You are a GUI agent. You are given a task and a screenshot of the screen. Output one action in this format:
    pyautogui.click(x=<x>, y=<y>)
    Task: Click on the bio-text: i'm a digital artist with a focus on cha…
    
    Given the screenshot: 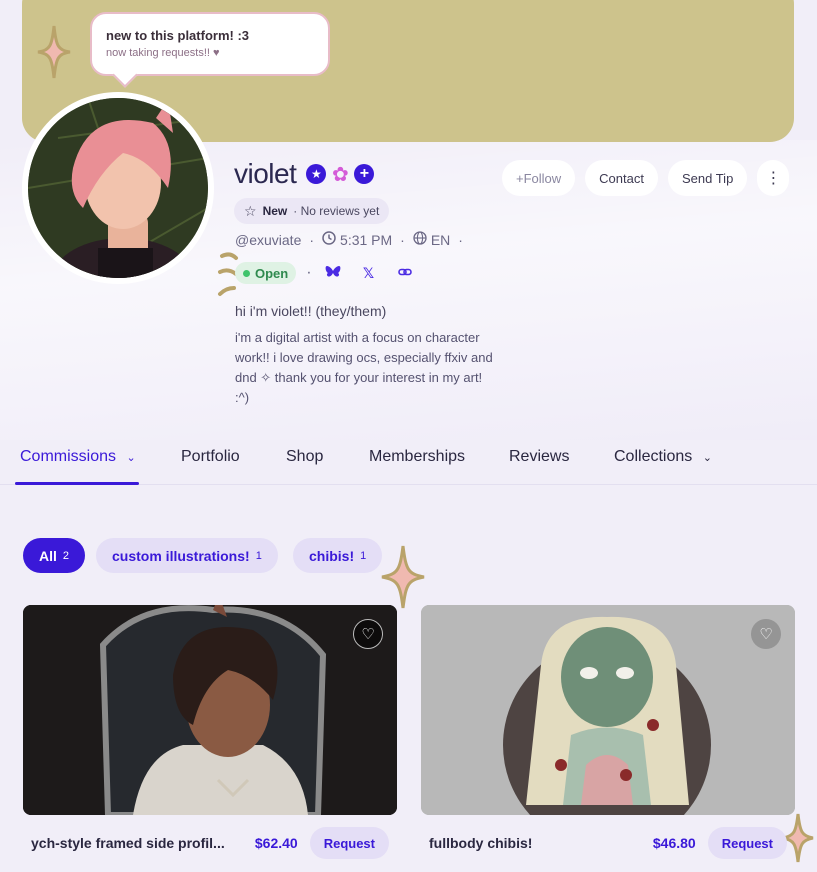 What is the action you would take?
    pyautogui.click(x=364, y=367)
    